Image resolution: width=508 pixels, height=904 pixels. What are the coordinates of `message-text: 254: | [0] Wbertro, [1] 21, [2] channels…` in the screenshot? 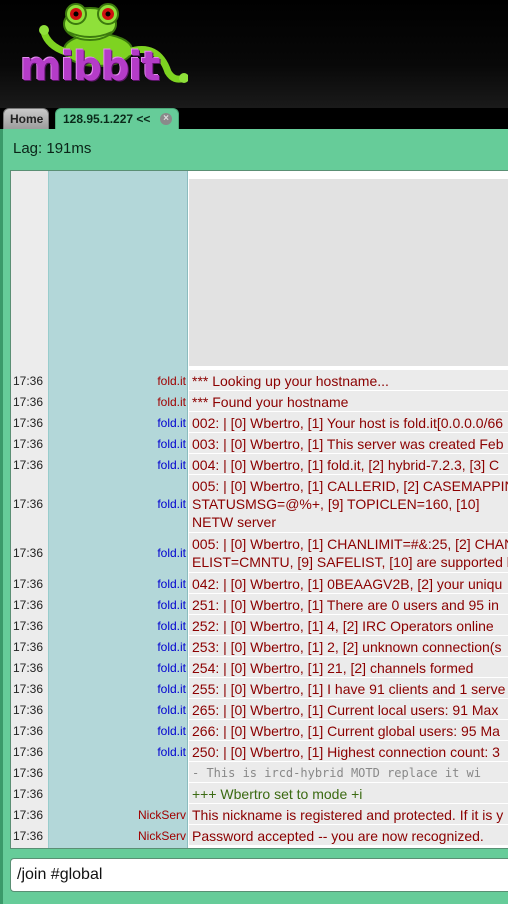 It's located at (348, 667).